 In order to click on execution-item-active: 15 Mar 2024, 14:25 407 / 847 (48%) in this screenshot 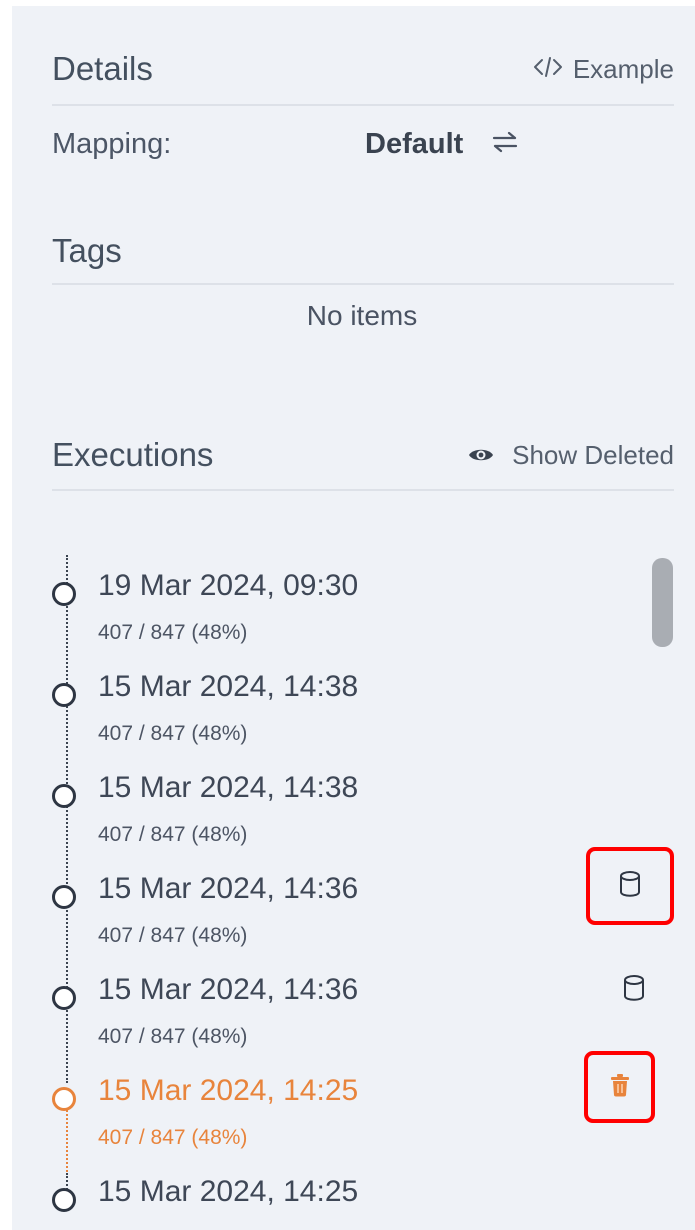, I will do `click(344, 1120)`.